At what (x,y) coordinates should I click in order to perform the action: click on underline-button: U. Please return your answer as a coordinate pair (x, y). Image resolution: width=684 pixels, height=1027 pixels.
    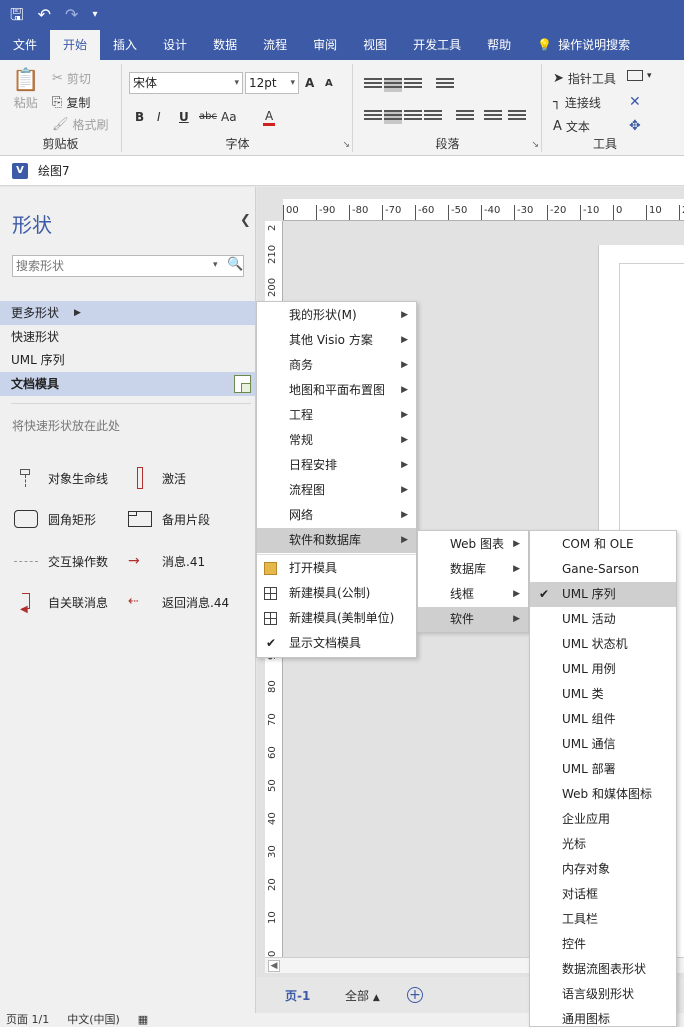
    Looking at the image, I should click on (184, 117).